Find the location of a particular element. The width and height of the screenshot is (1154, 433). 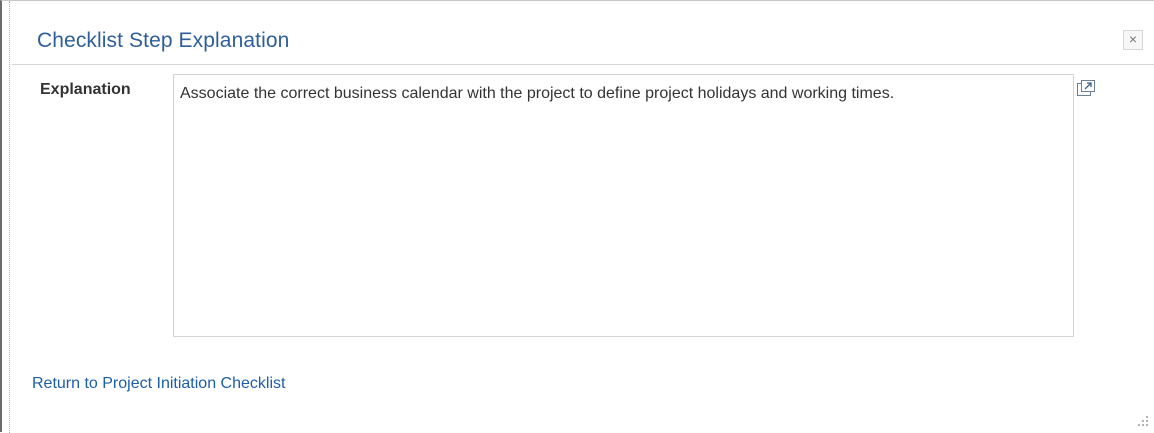

dialog-titlebar: Checklist Step Explanation × is located at coordinates (583, 33).